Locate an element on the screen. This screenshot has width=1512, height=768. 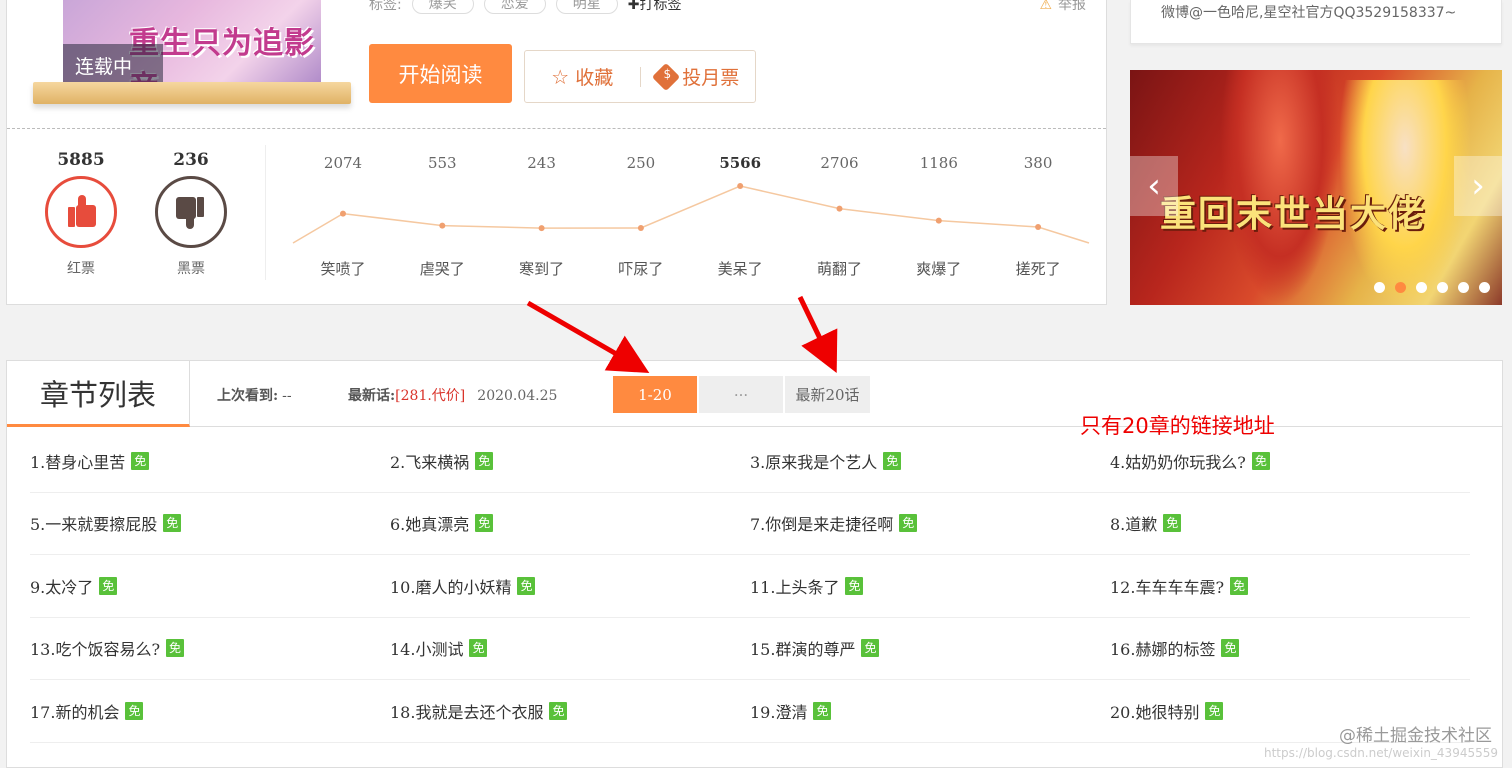
reaction-label: 寒到了 is located at coordinates (542, 268).